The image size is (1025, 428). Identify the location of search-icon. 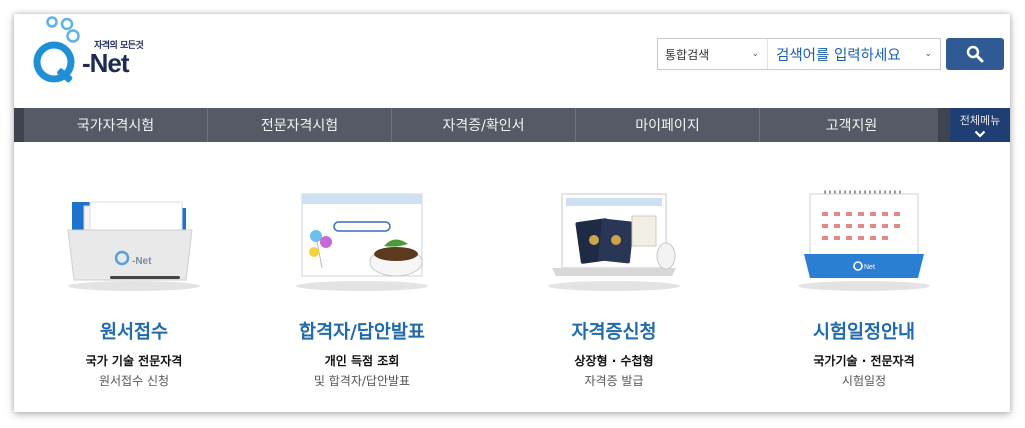
(975, 54).